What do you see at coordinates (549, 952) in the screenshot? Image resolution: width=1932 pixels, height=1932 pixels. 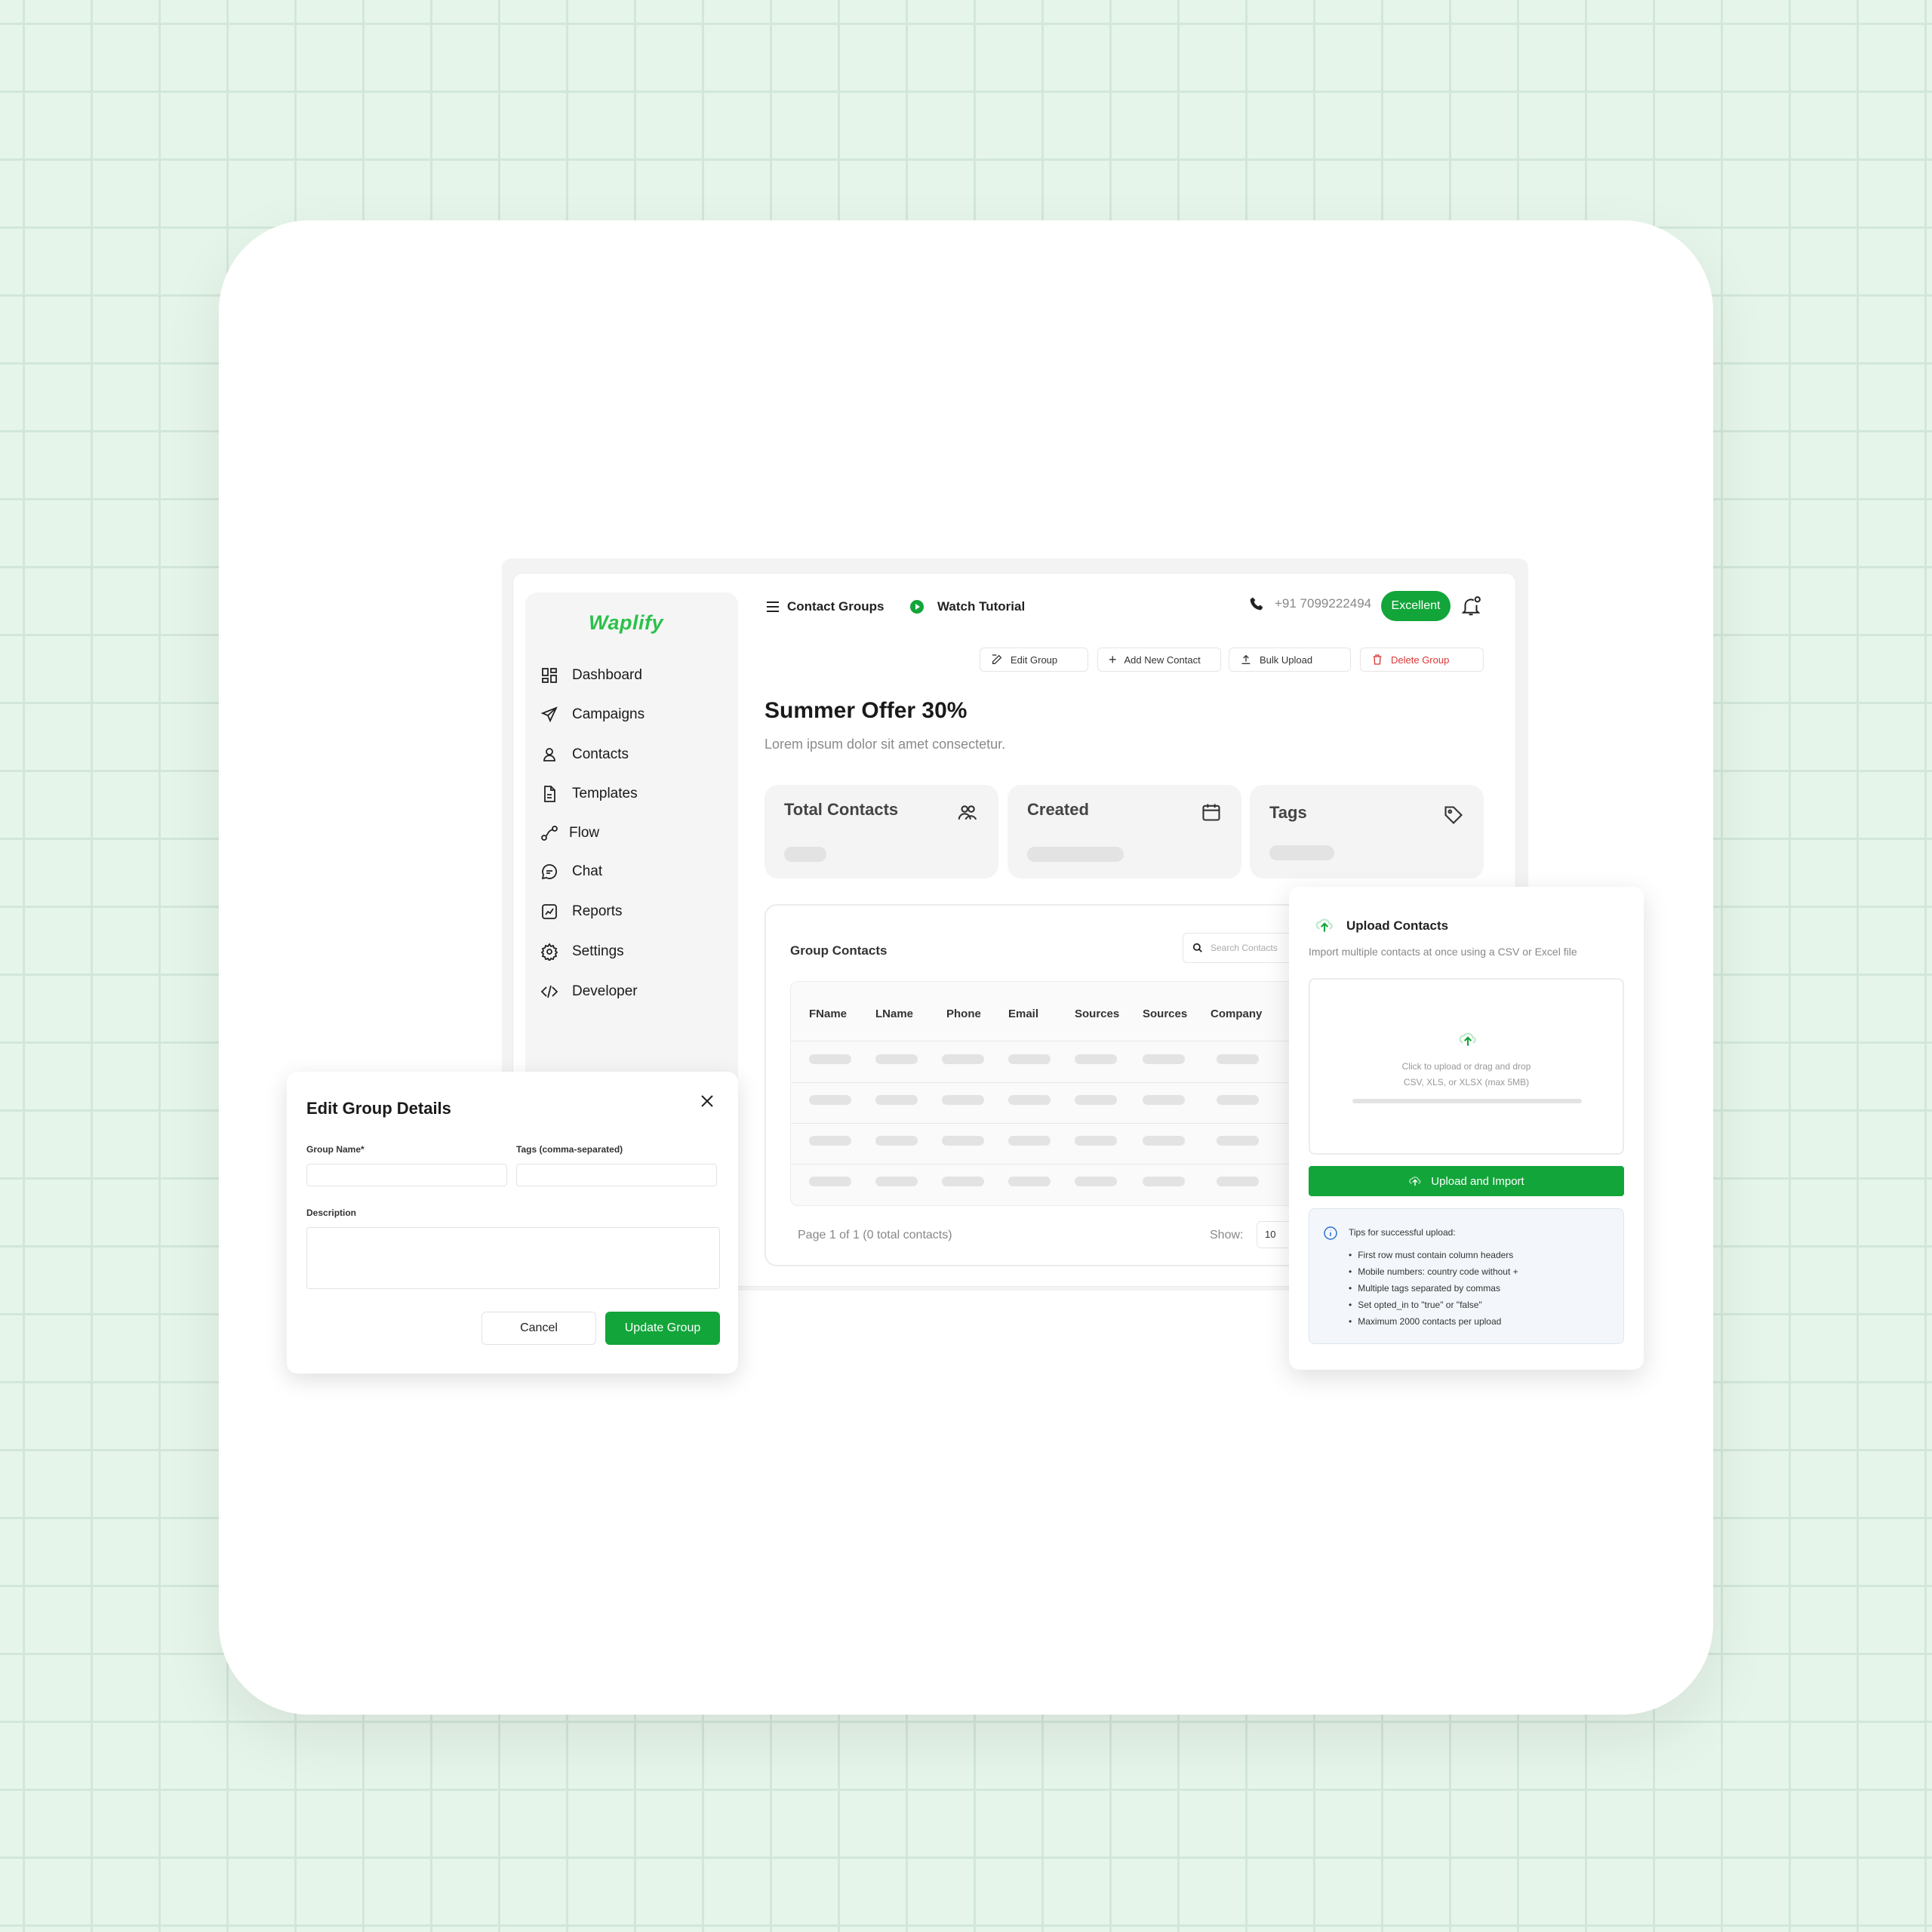 I see `gear-icon` at bounding box center [549, 952].